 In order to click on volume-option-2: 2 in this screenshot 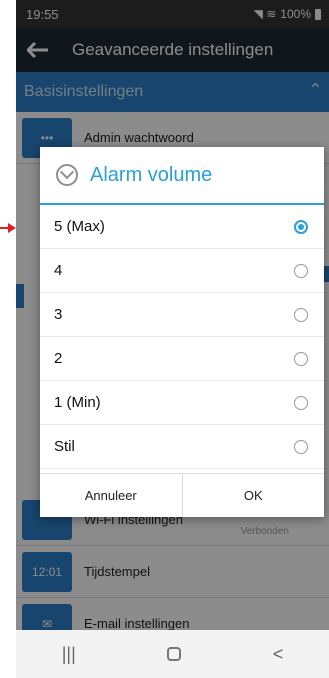, I will do `click(182, 359)`.